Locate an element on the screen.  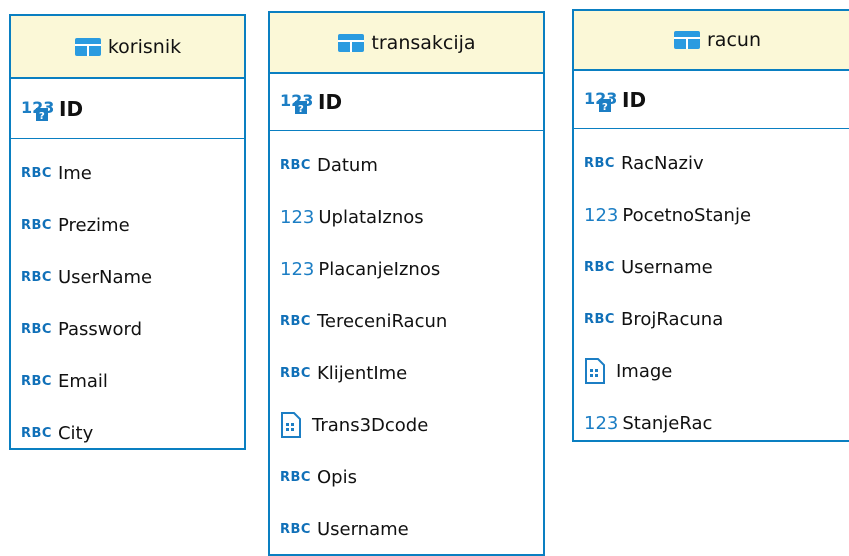
field-row: RBC TereceniRacun is located at coordinates (406, 321).